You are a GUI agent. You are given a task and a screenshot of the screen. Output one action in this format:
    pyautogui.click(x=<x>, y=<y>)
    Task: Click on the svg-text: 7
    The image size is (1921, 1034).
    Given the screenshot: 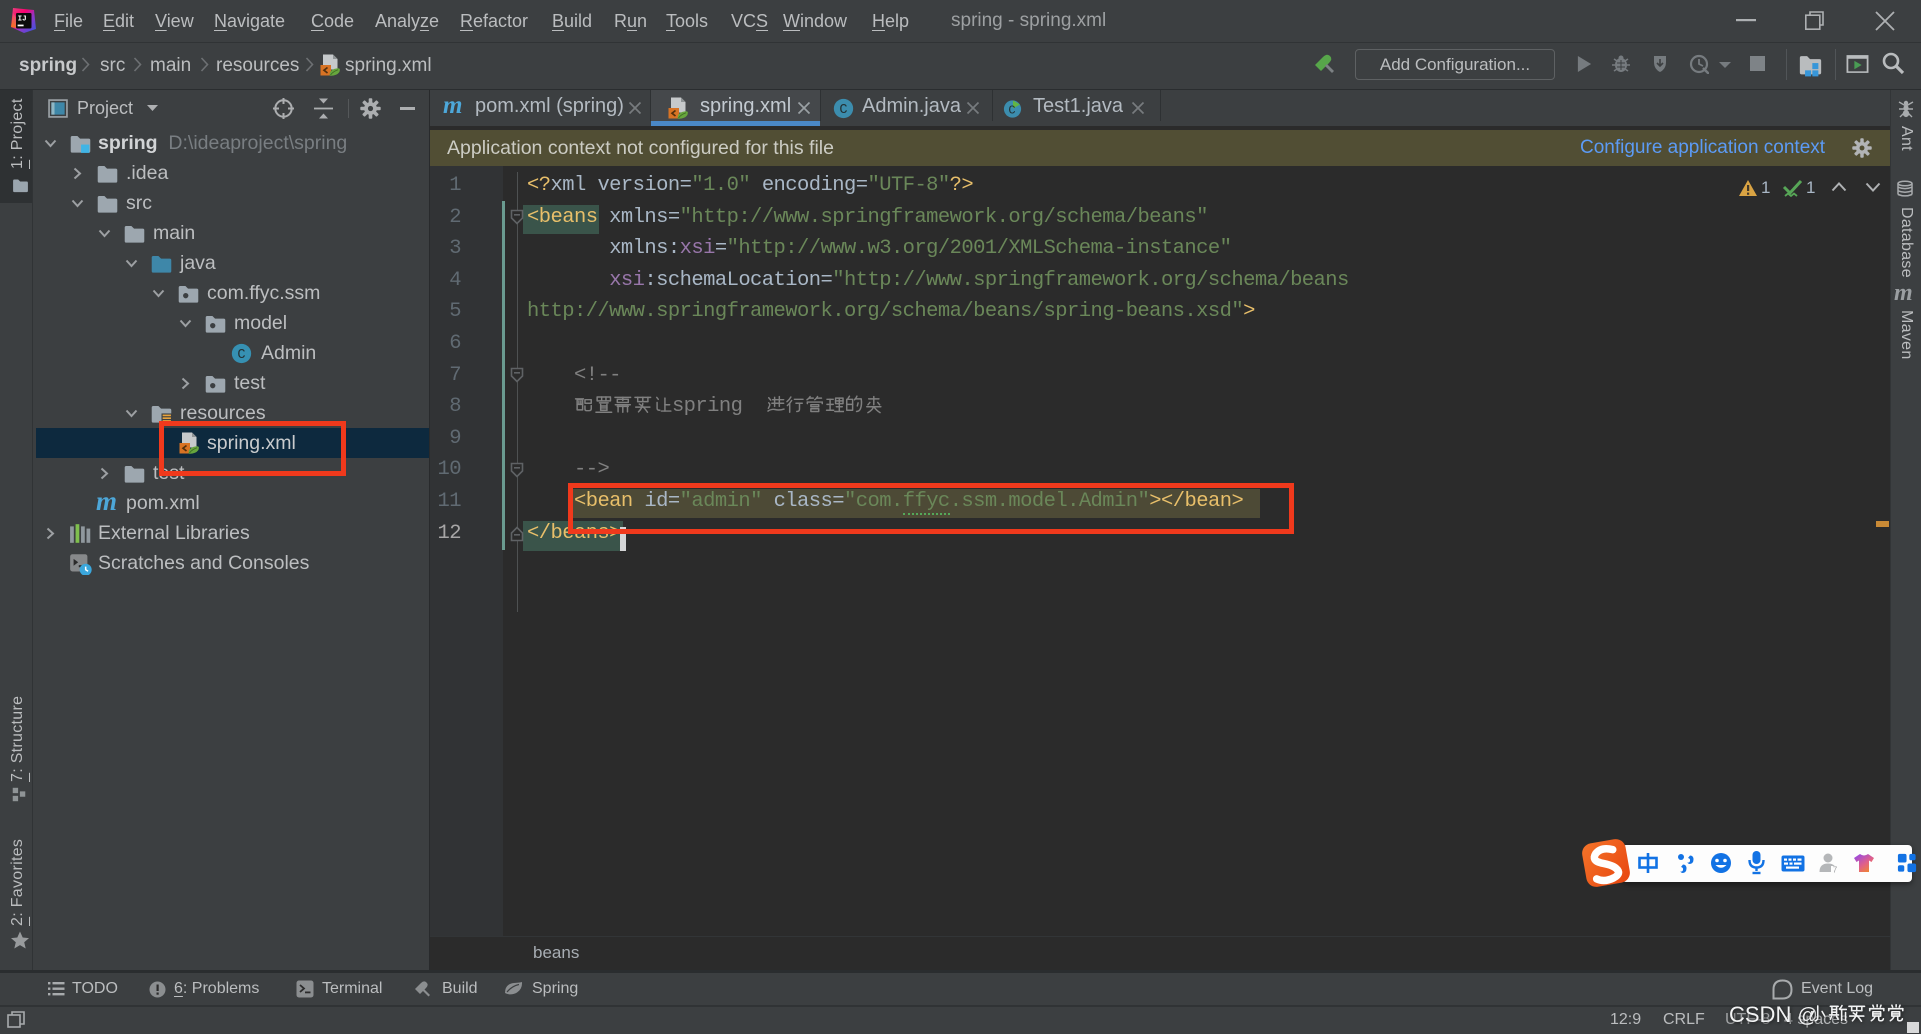 What is the action you would take?
    pyautogui.click(x=1835, y=870)
    